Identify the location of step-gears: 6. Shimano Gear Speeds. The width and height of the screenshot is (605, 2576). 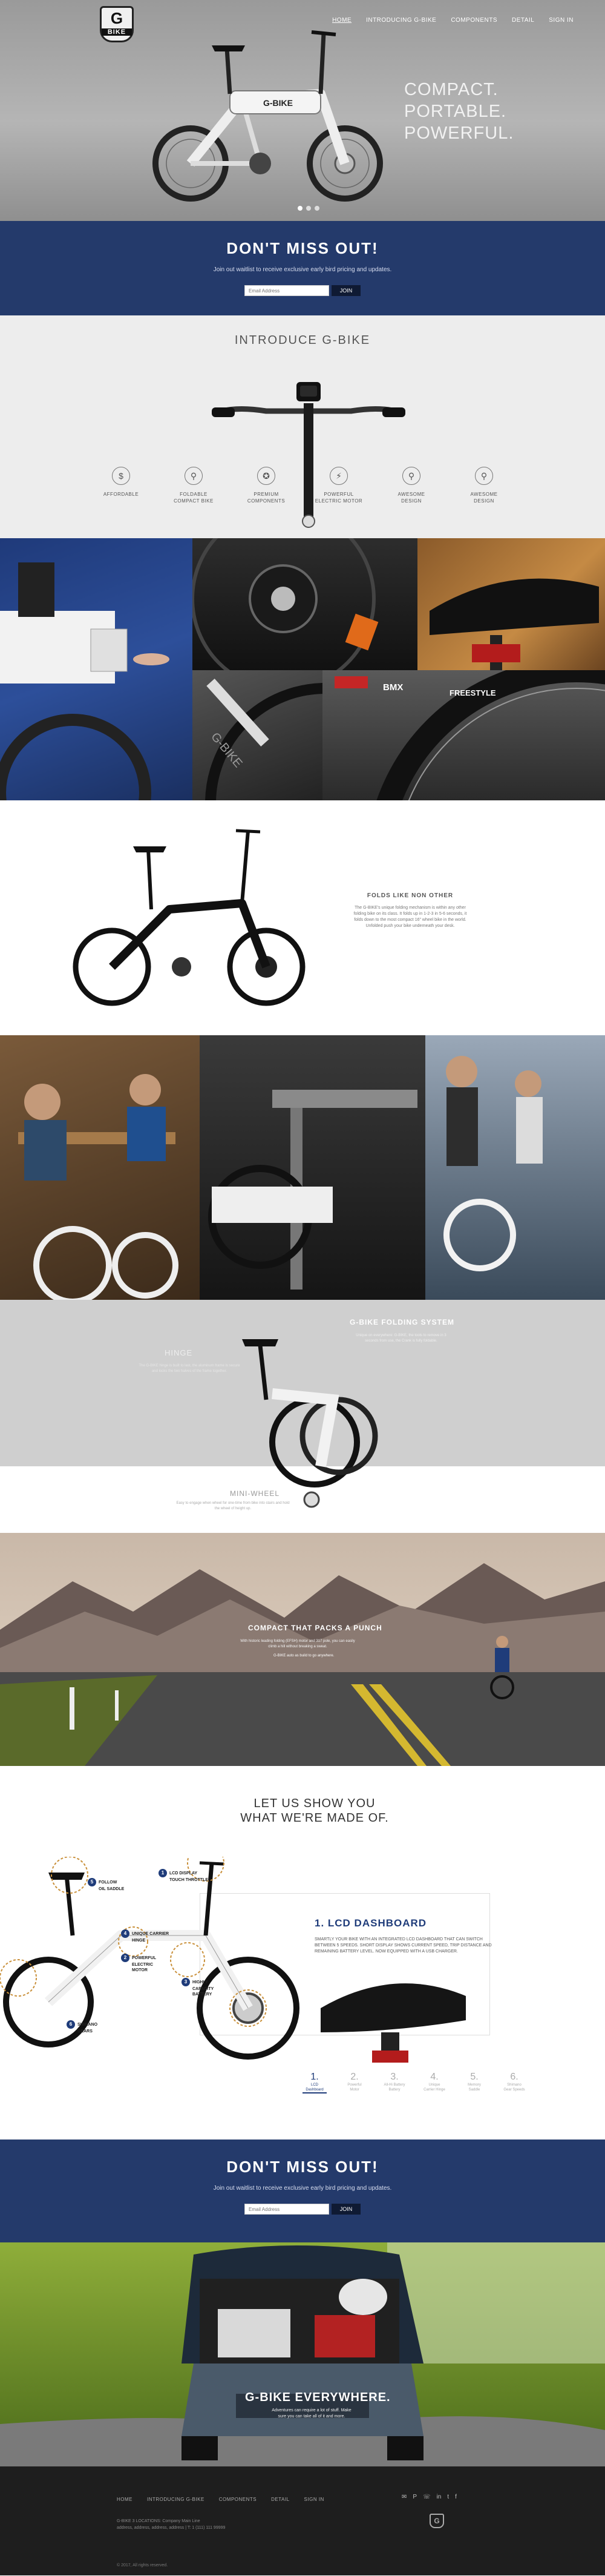
(514, 2082).